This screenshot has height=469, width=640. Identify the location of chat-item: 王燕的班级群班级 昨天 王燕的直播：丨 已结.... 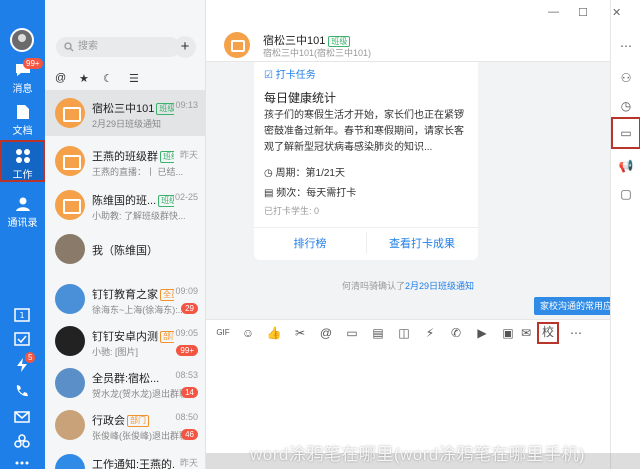
(125, 161).